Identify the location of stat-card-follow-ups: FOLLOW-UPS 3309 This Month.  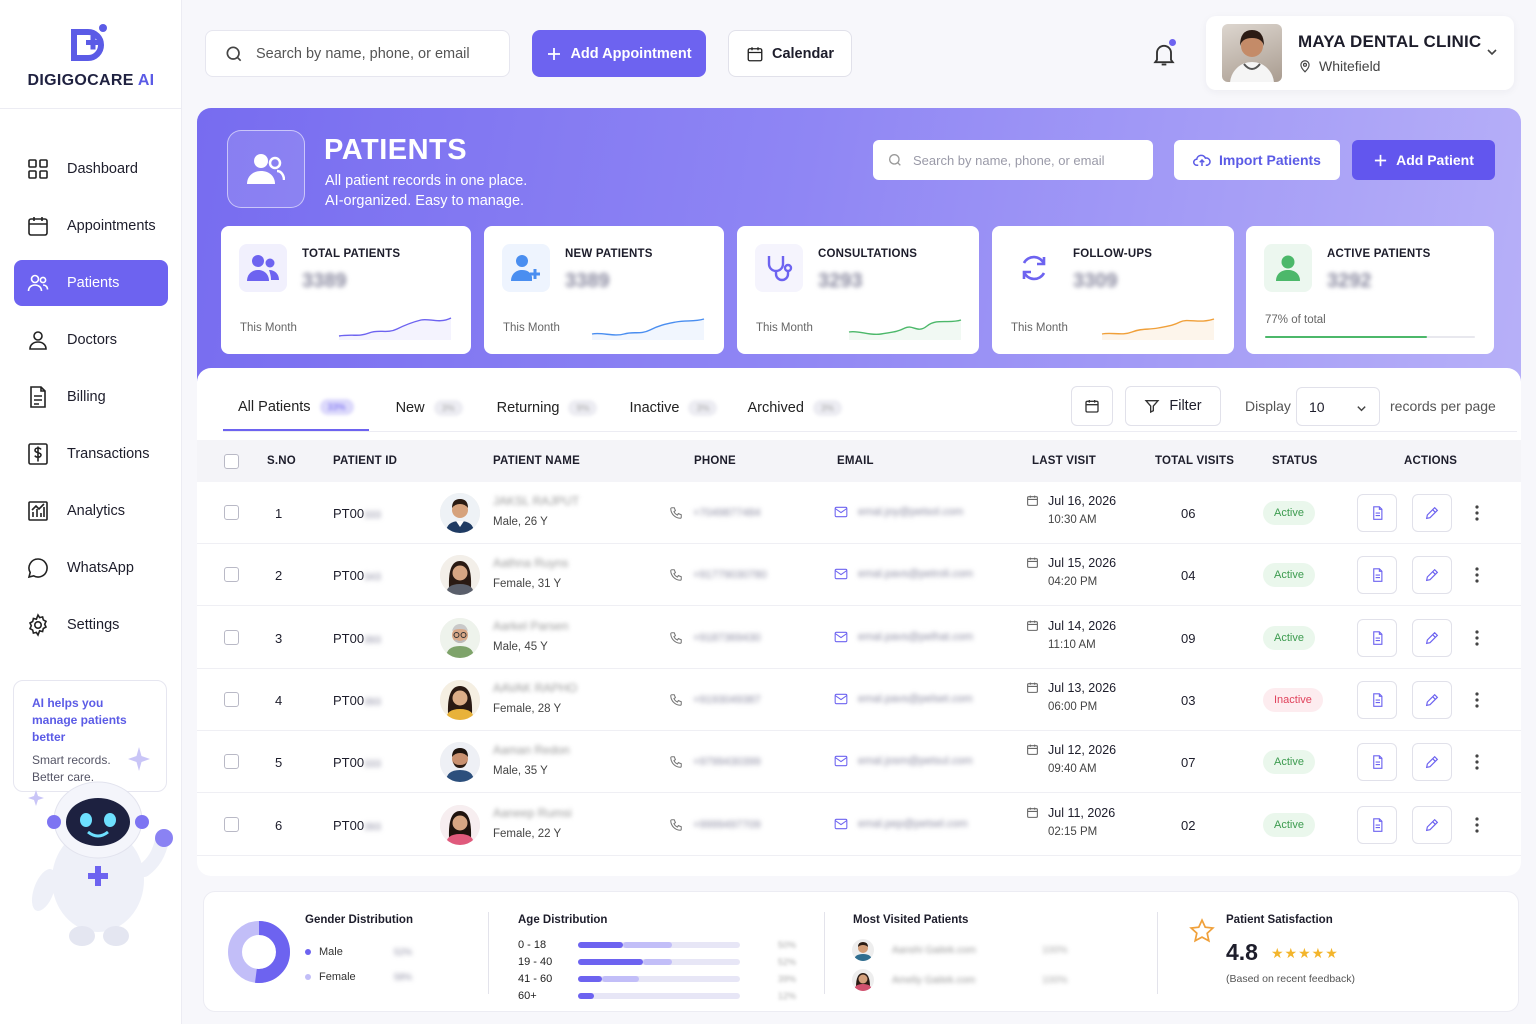
(1113, 290).